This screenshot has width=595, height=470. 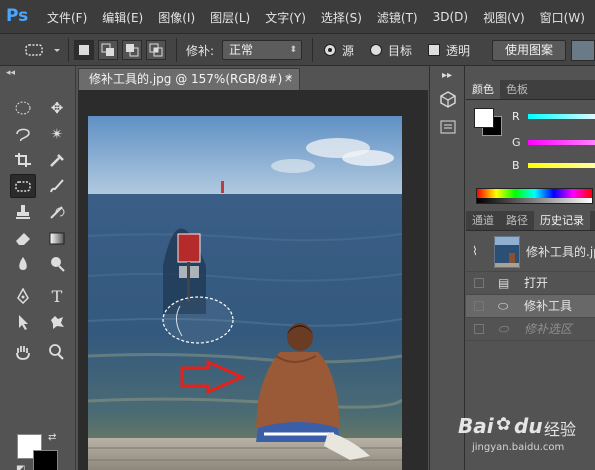 I want to click on document-title: 修补工具的.jpg @ 157%(RGB/8#) *, so click(x=191, y=79).